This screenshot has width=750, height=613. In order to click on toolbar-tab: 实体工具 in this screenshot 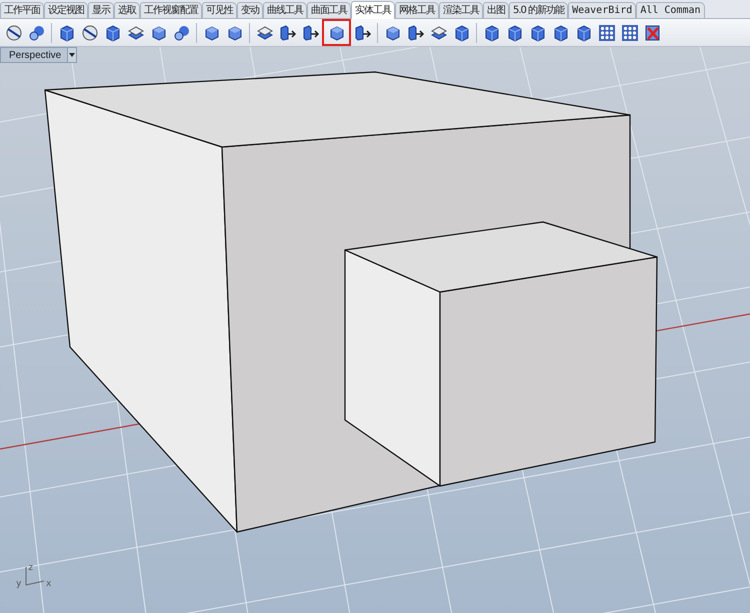, I will do `click(373, 10)`.